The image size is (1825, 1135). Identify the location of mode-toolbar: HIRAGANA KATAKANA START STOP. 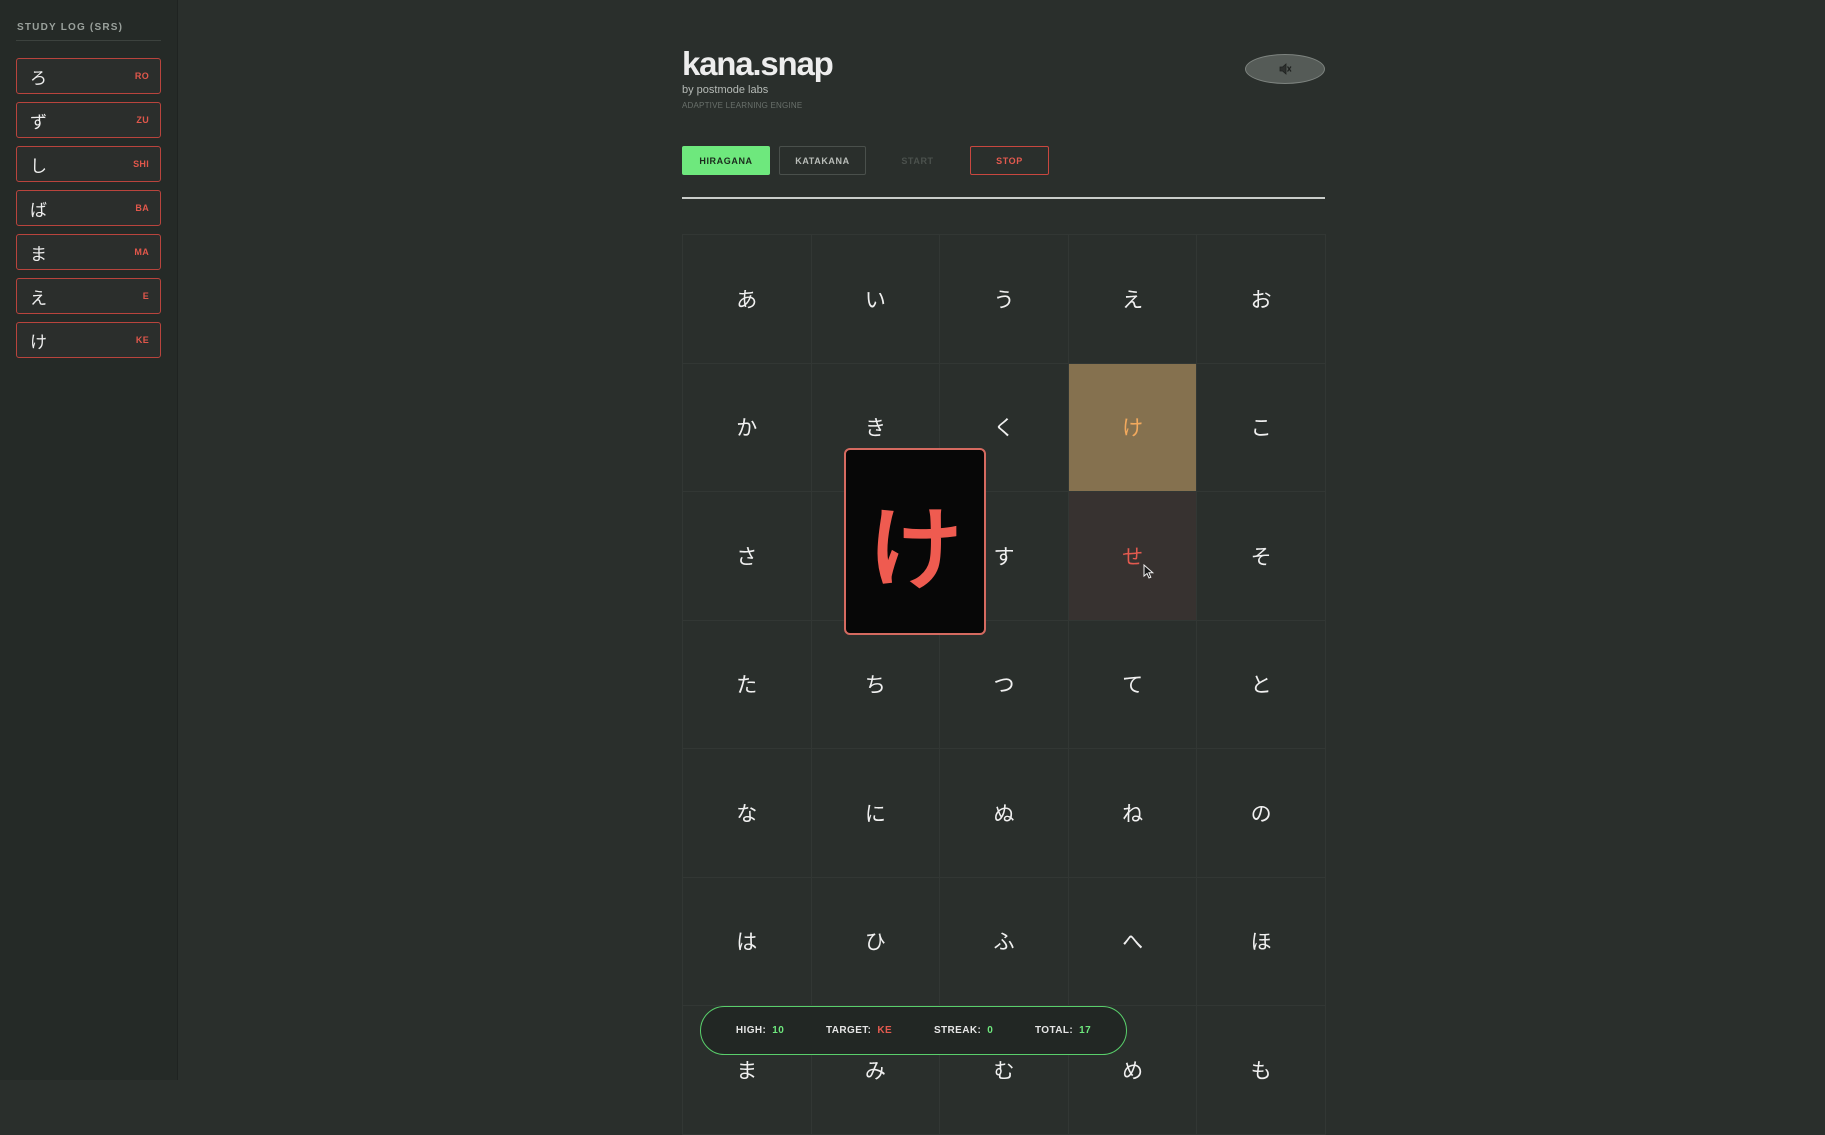
(865, 160).